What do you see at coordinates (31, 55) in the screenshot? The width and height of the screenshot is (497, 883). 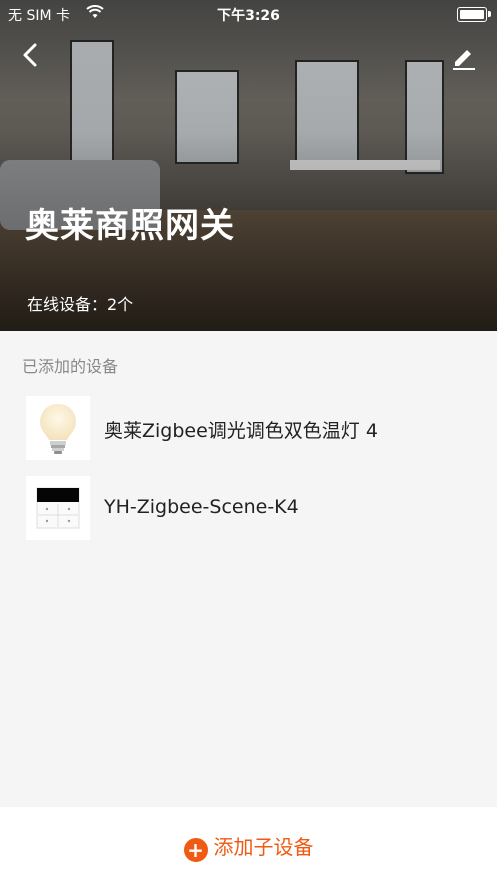 I see `back-chevron-icon` at bounding box center [31, 55].